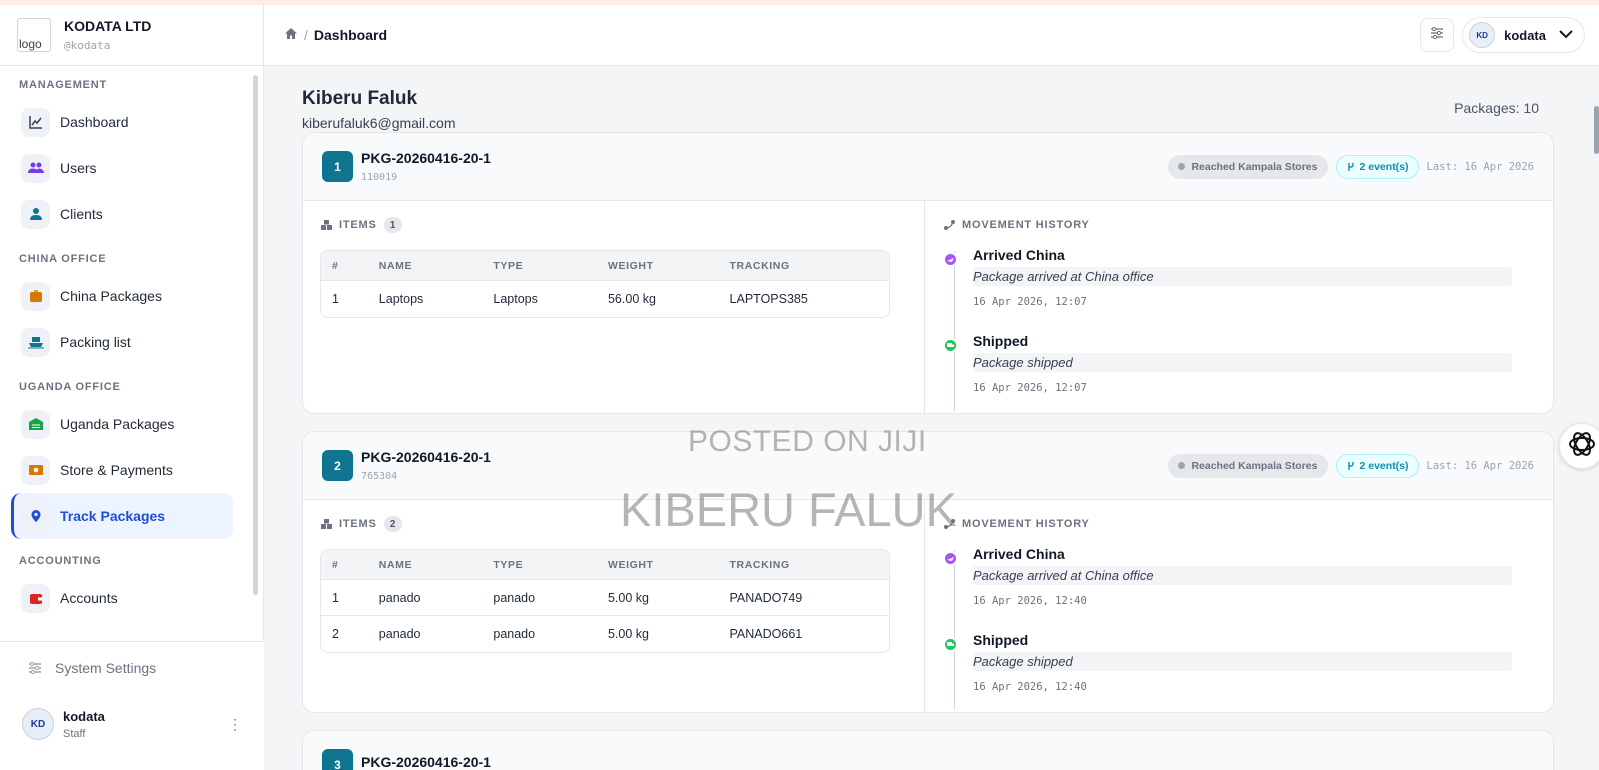 This screenshot has height=770, width=1599. Describe the element at coordinates (1254, 166) in the screenshot. I see `status-text: Reached Kampala Stores` at that location.